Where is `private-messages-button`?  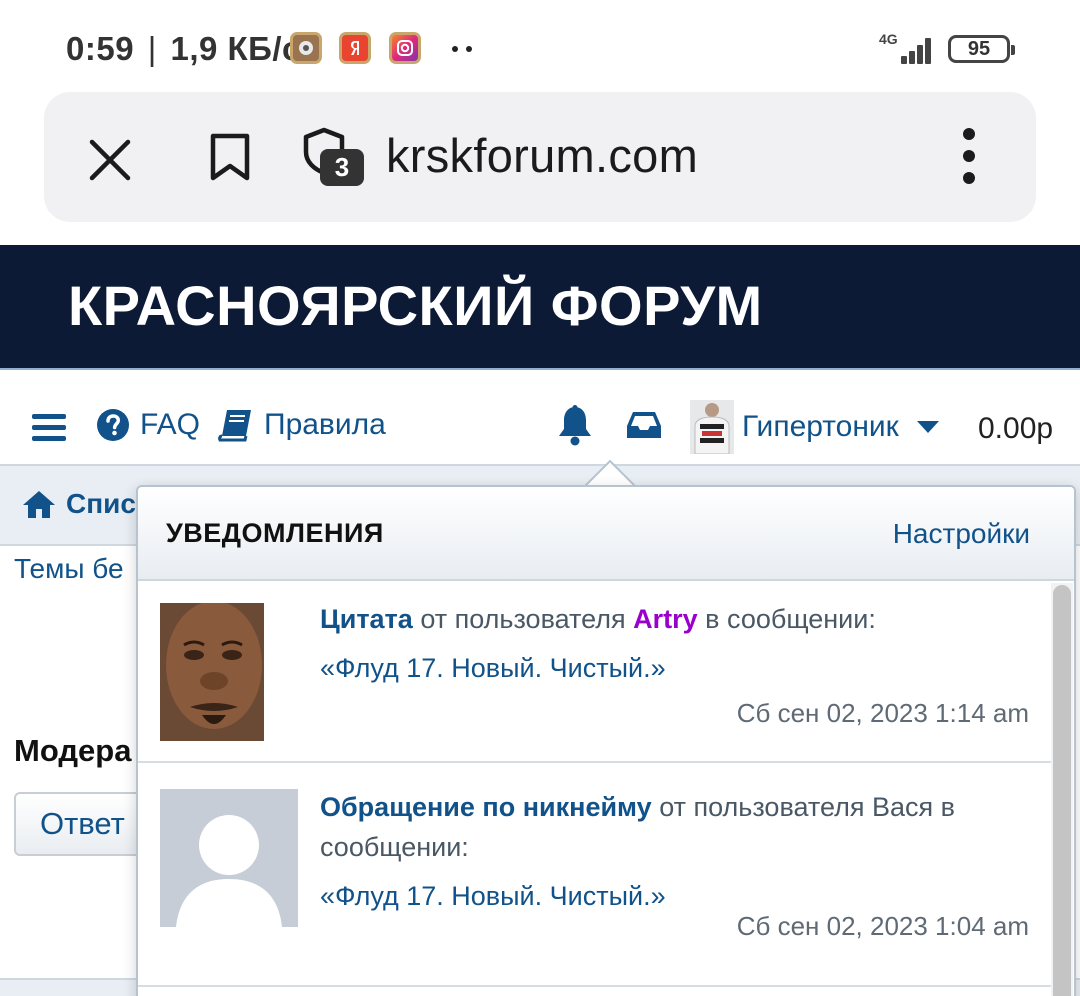
private-messages-button is located at coordinates (644, 425).